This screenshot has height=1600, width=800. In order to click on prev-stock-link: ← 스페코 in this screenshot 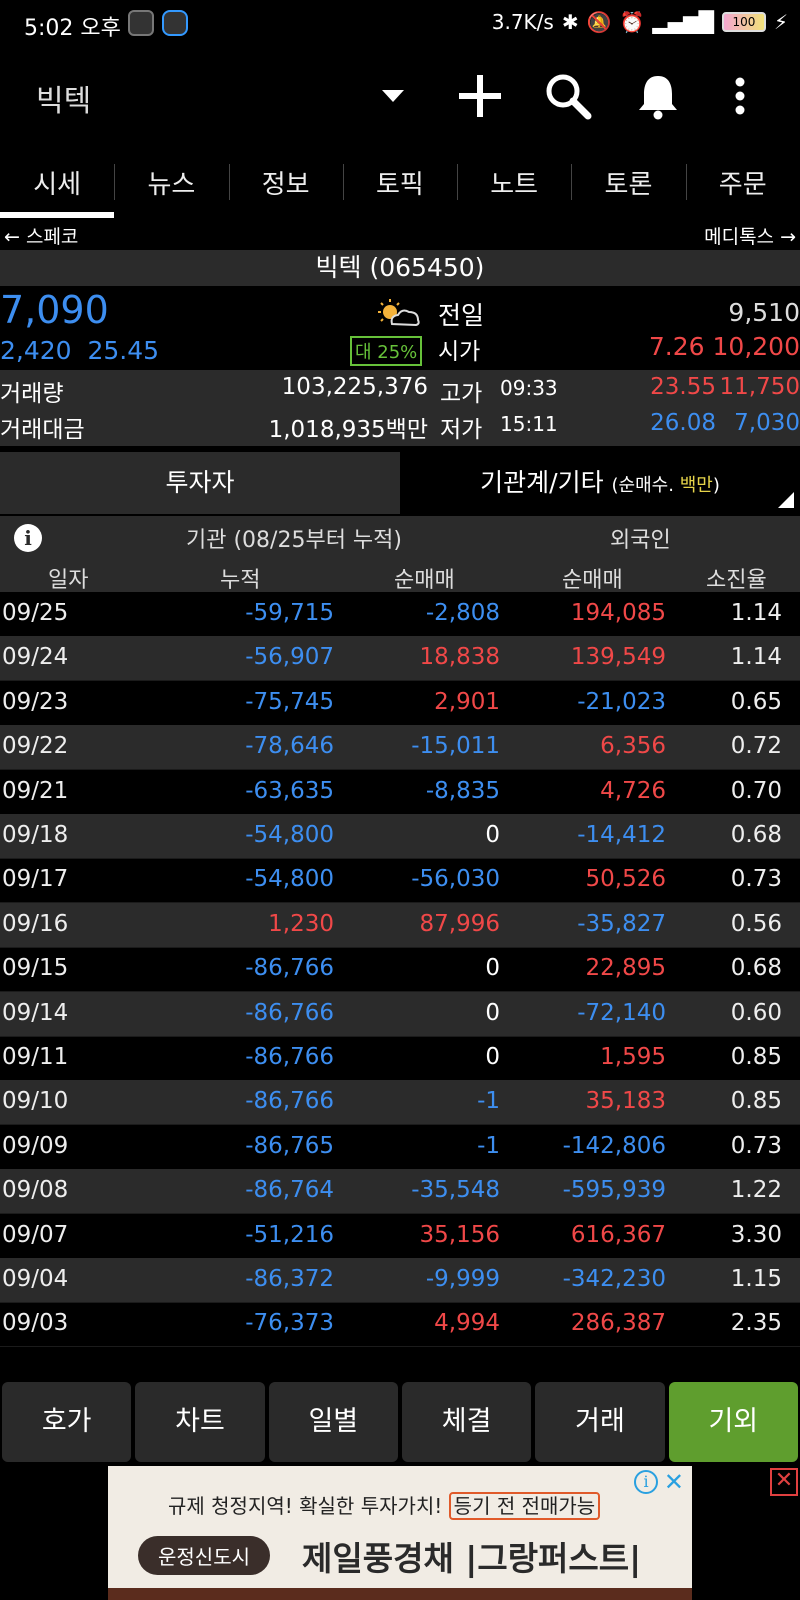, I will do `click(41, 235)`.